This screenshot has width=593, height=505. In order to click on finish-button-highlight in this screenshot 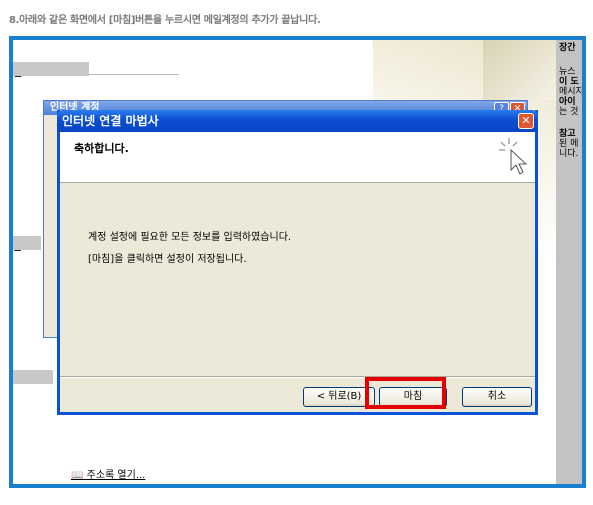, I will do `click(405, 393)`.